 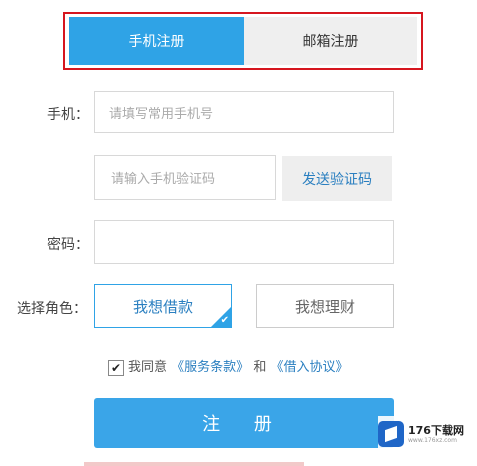 I want to click on tab-phone-register: 手机注册, so click(x=156, y=41).